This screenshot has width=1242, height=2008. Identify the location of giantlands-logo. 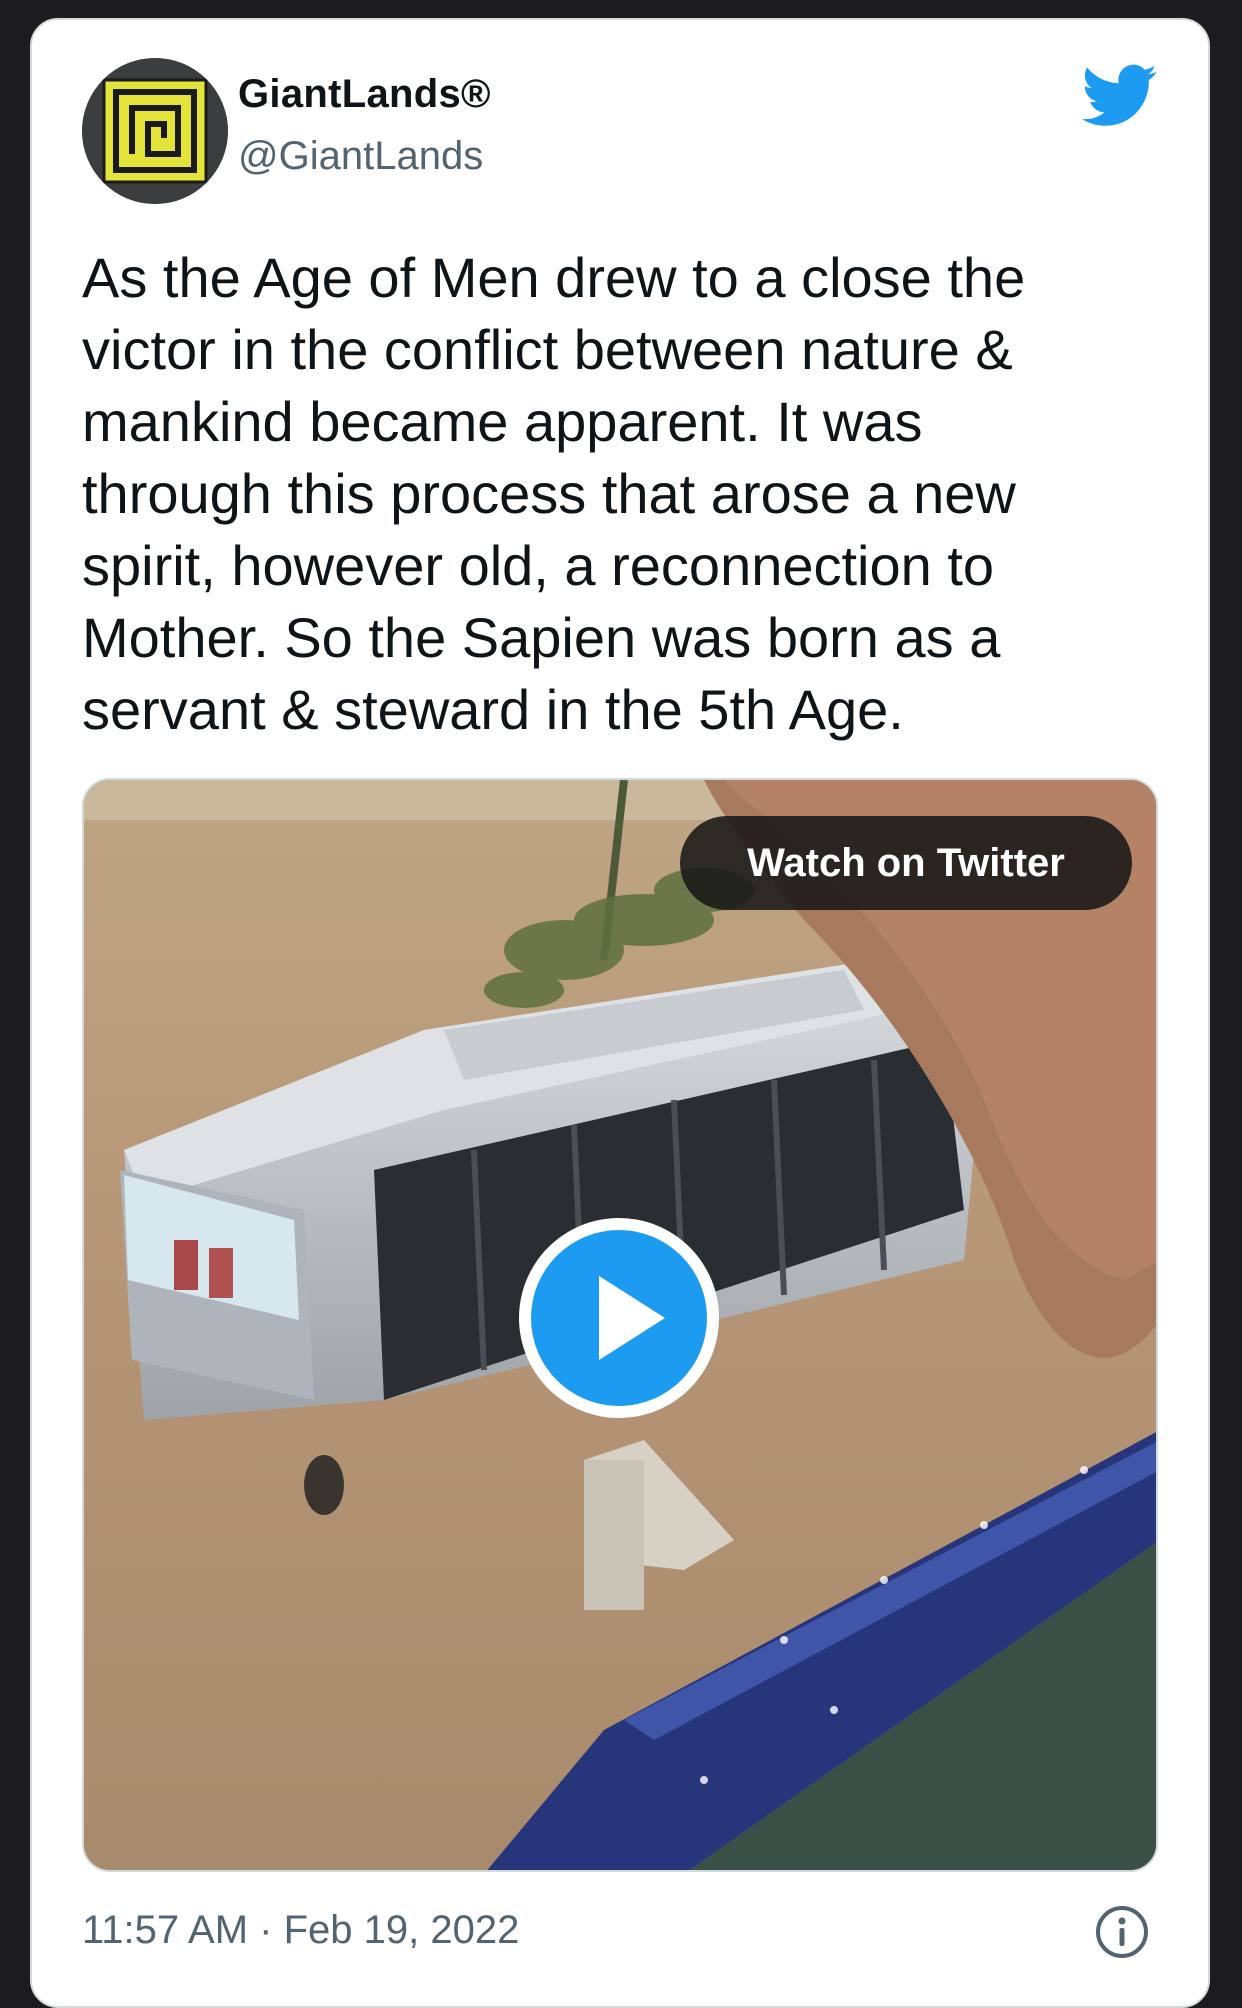
(155, 131).